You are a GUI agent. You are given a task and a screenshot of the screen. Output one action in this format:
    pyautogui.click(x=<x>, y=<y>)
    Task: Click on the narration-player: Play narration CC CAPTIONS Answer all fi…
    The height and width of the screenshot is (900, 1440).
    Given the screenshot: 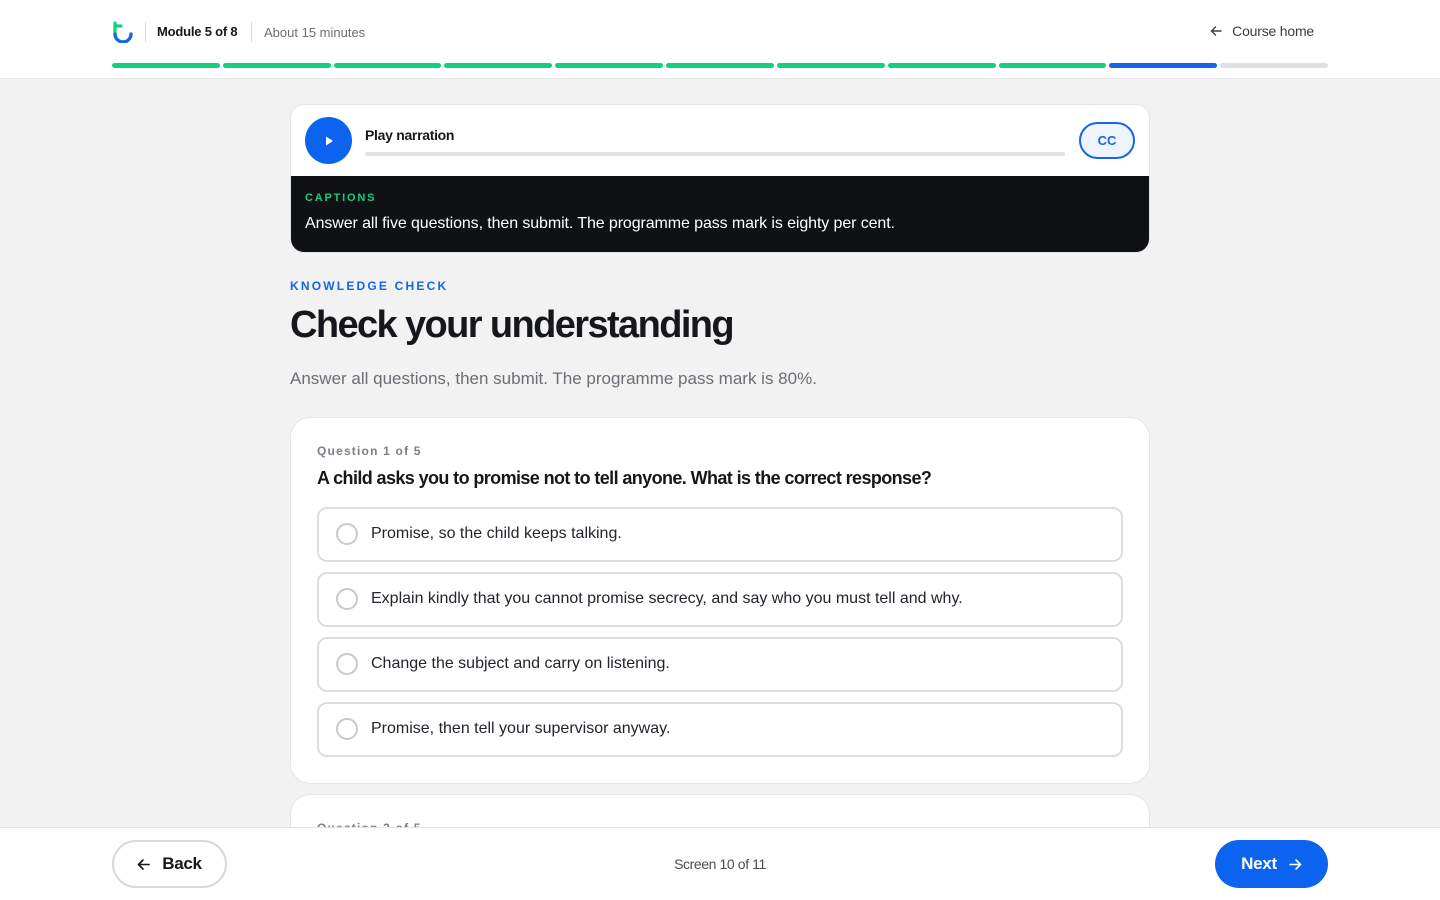 What is the action you would take?
    pyautogui.click(x=720, y=178)
    